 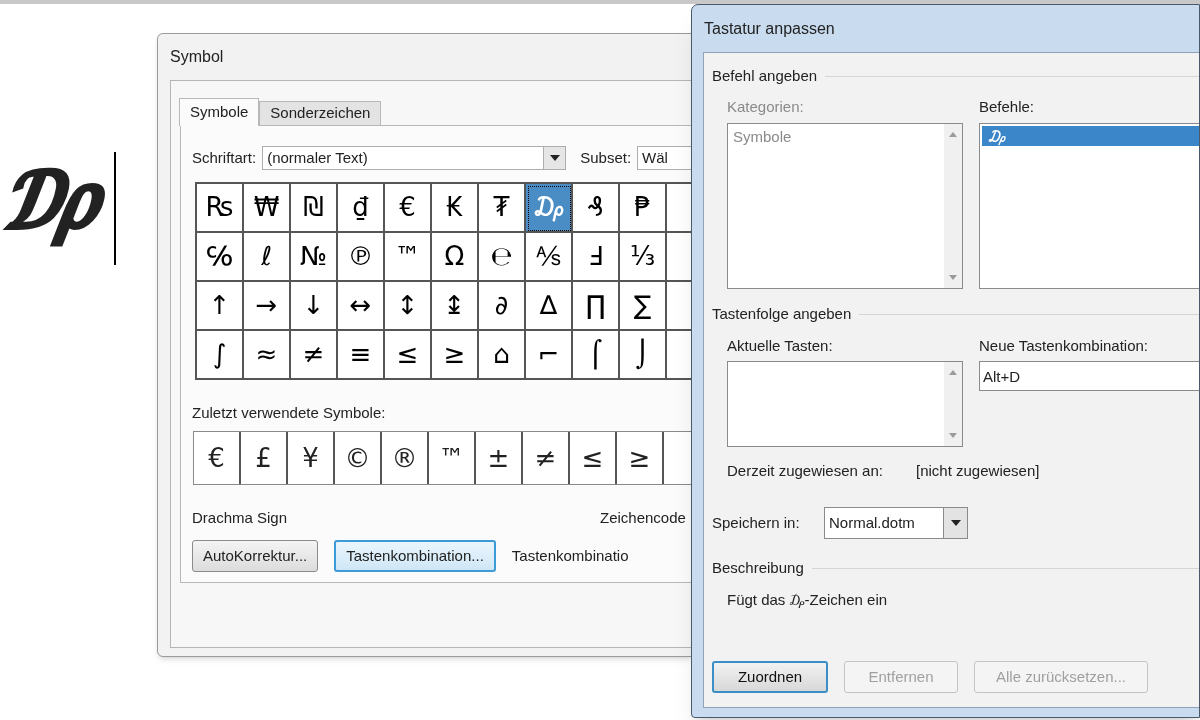 What do you see at coordinates (1063, 345) in the screenshot?
I see `field-label: Neue Tastenkombination:` at bounding box center [1063, 345].